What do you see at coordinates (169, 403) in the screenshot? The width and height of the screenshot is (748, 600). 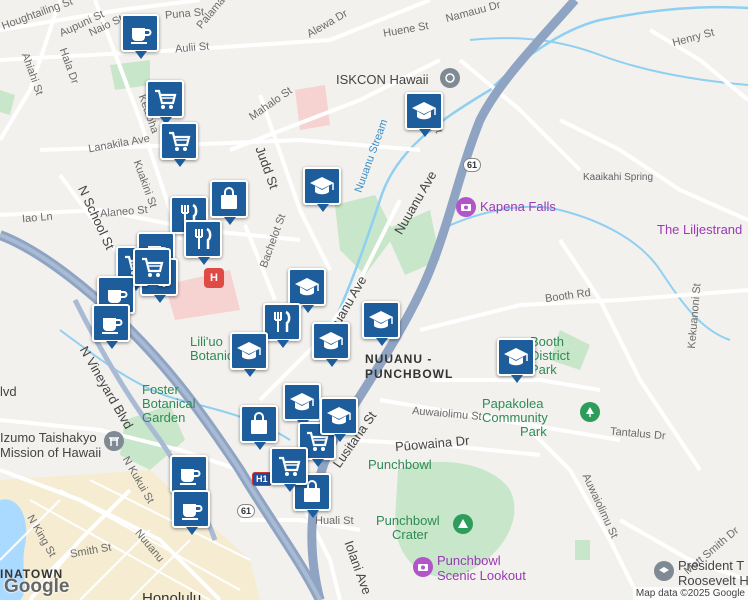 I see `place-label: Botanical` at bounding box center [169, 403].